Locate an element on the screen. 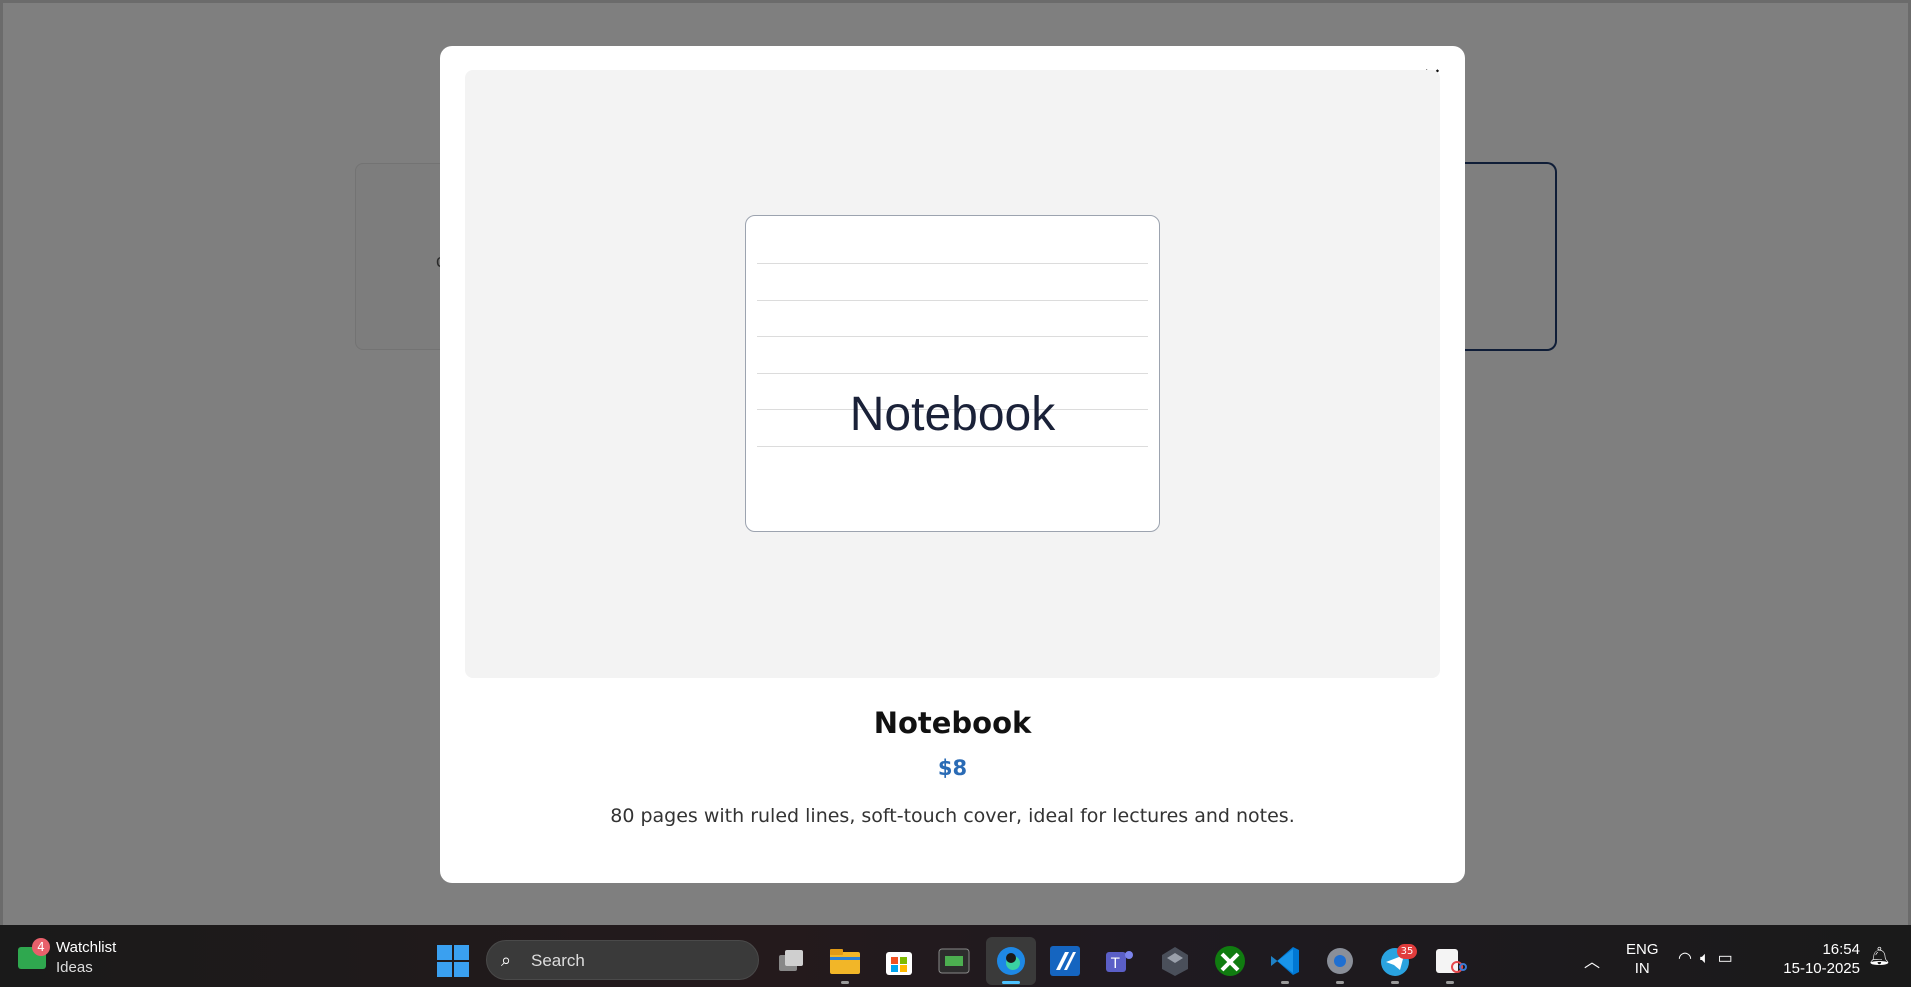 Image resolution: width=1911 pixels, height=987 pixels. task-view-icon is located at coordinates (791, 961).